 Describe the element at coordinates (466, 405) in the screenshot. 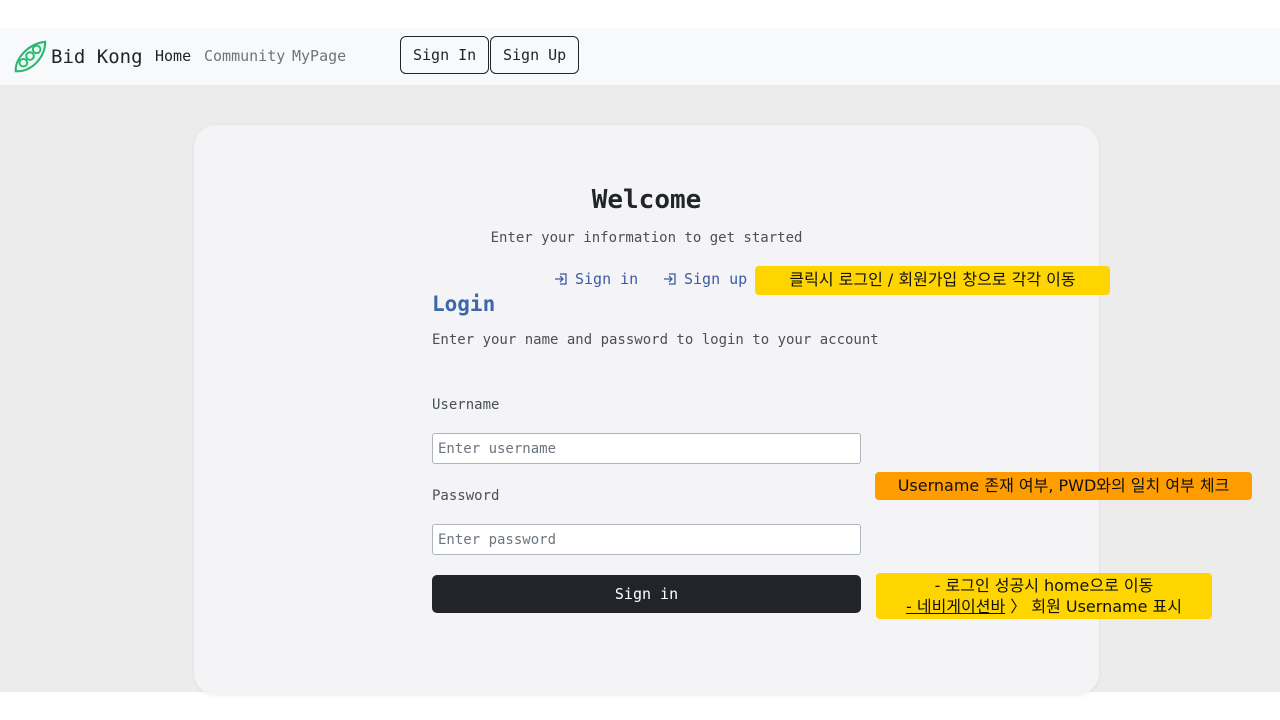

I see `username-label: Username` at that location.